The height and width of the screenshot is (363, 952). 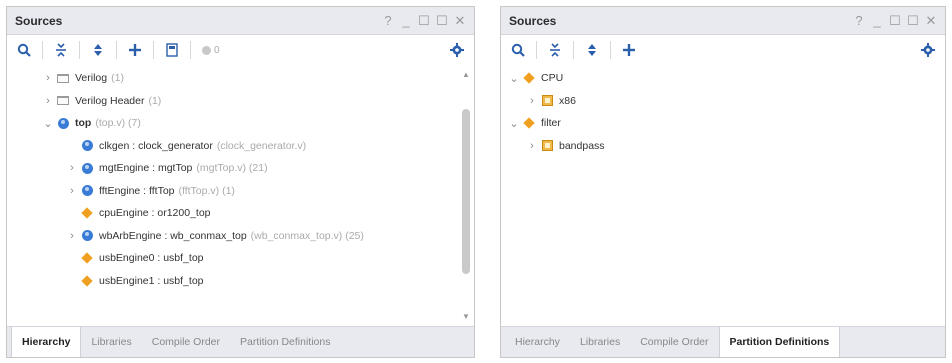 I want to click on tree-row: › Verilog Header (1), so click(x=240, y=101).